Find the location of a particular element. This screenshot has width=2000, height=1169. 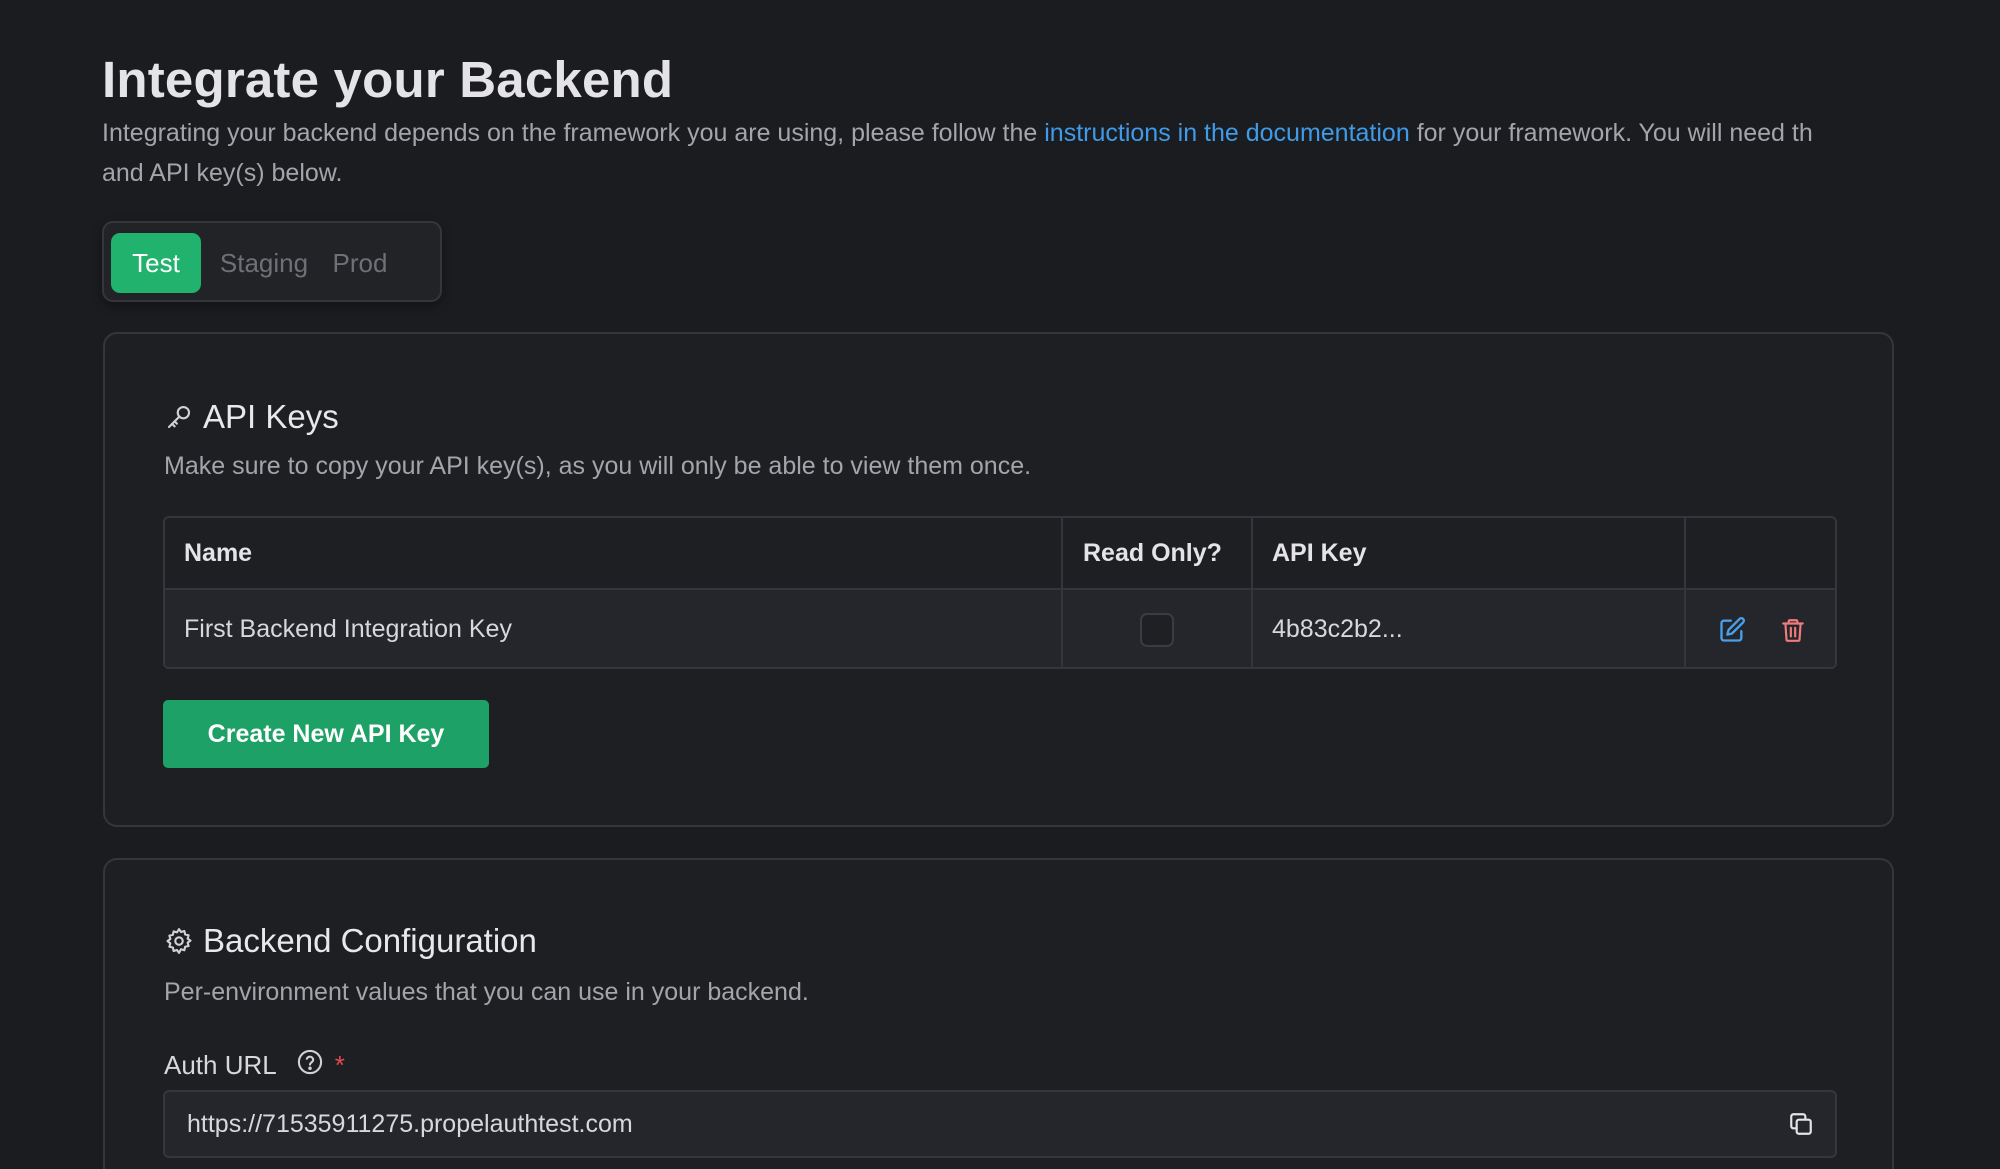

read-only-checkbox is located at coordinates (1157, 629).